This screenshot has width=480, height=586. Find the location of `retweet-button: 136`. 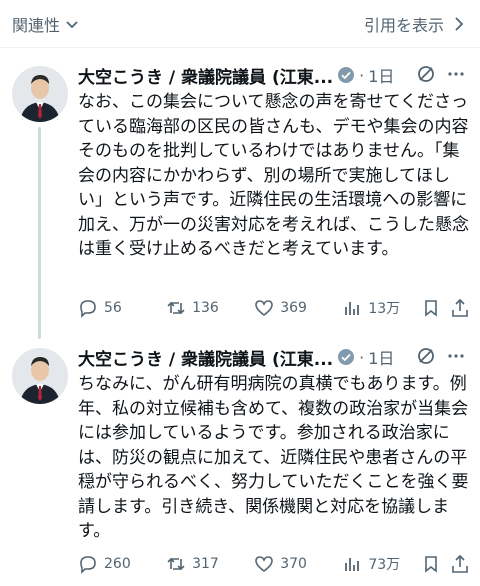

retweet-button: 136 is located at coordinates (210, 308).